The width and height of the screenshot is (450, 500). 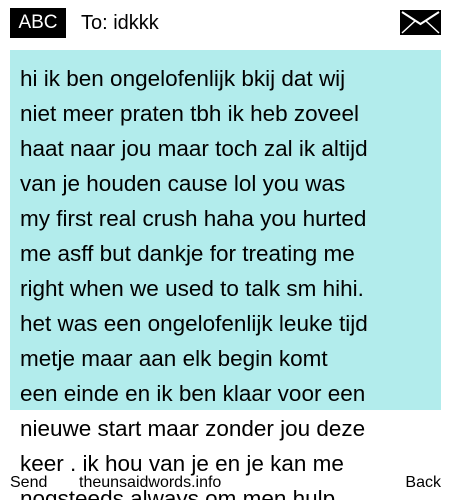 I want to click on softkey-bar: Send theunsaidwords.info Back, so click(x=225, y=484).